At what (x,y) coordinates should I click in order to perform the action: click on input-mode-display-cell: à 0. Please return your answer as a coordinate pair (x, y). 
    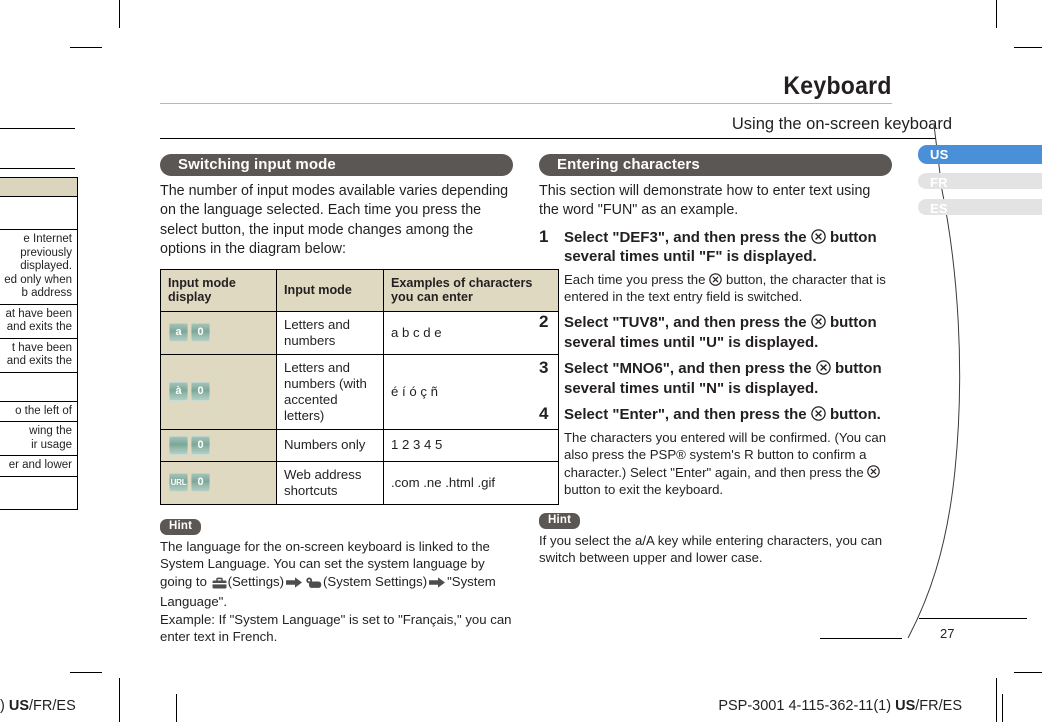
    Looking at the image, I should click on (218, 391).